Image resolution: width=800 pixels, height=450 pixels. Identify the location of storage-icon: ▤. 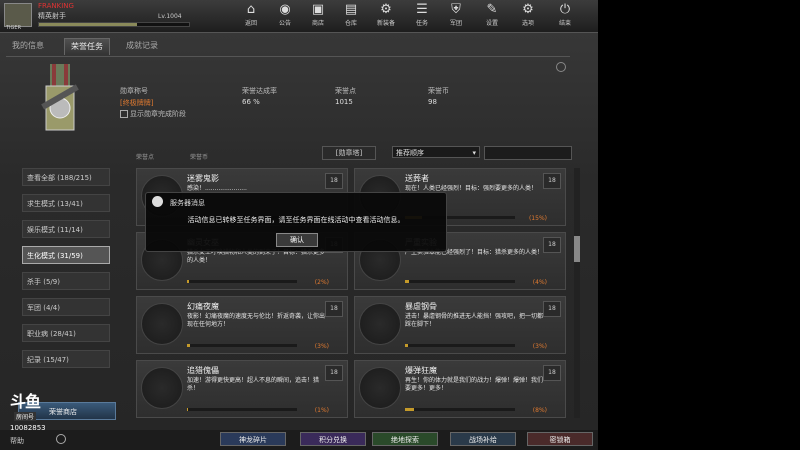
(351, 9).